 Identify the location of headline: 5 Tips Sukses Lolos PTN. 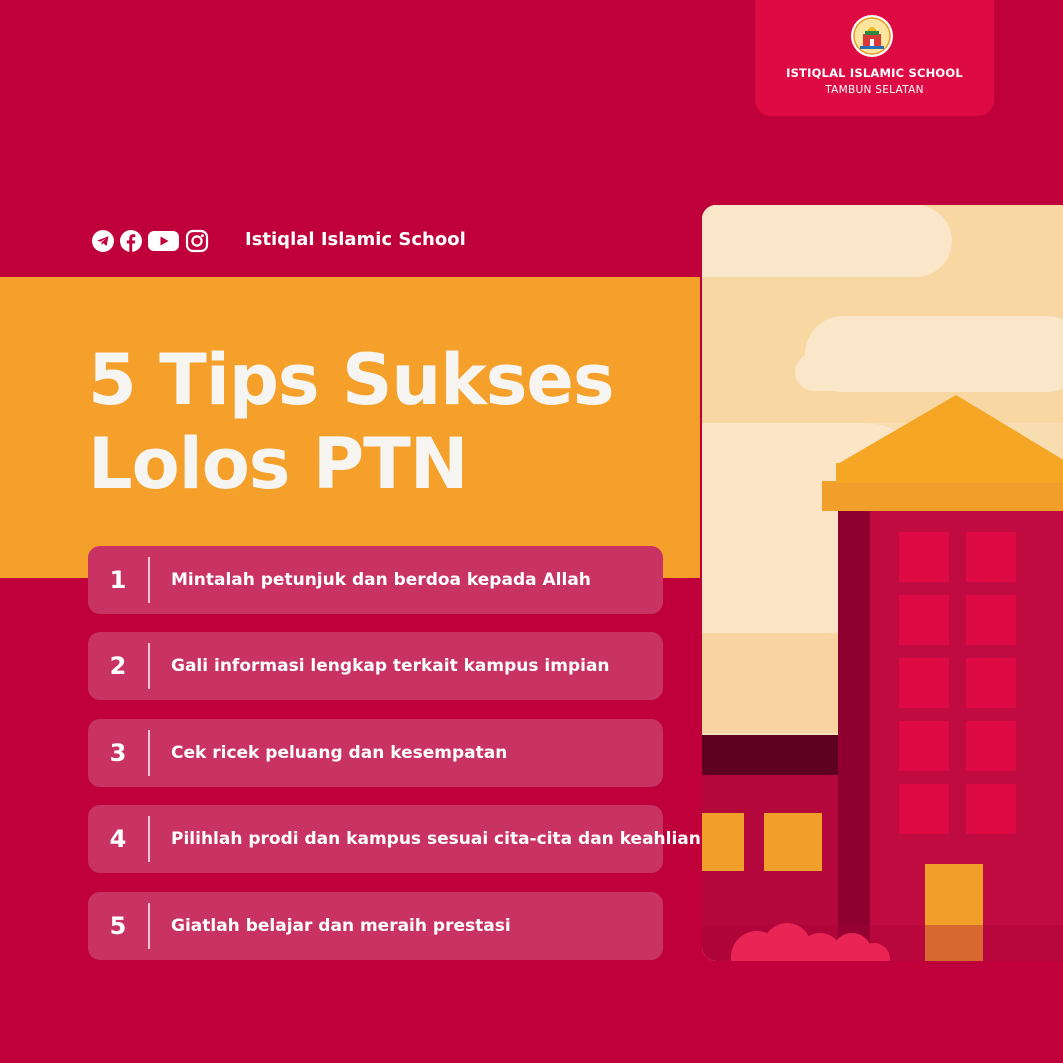
(351, 422).